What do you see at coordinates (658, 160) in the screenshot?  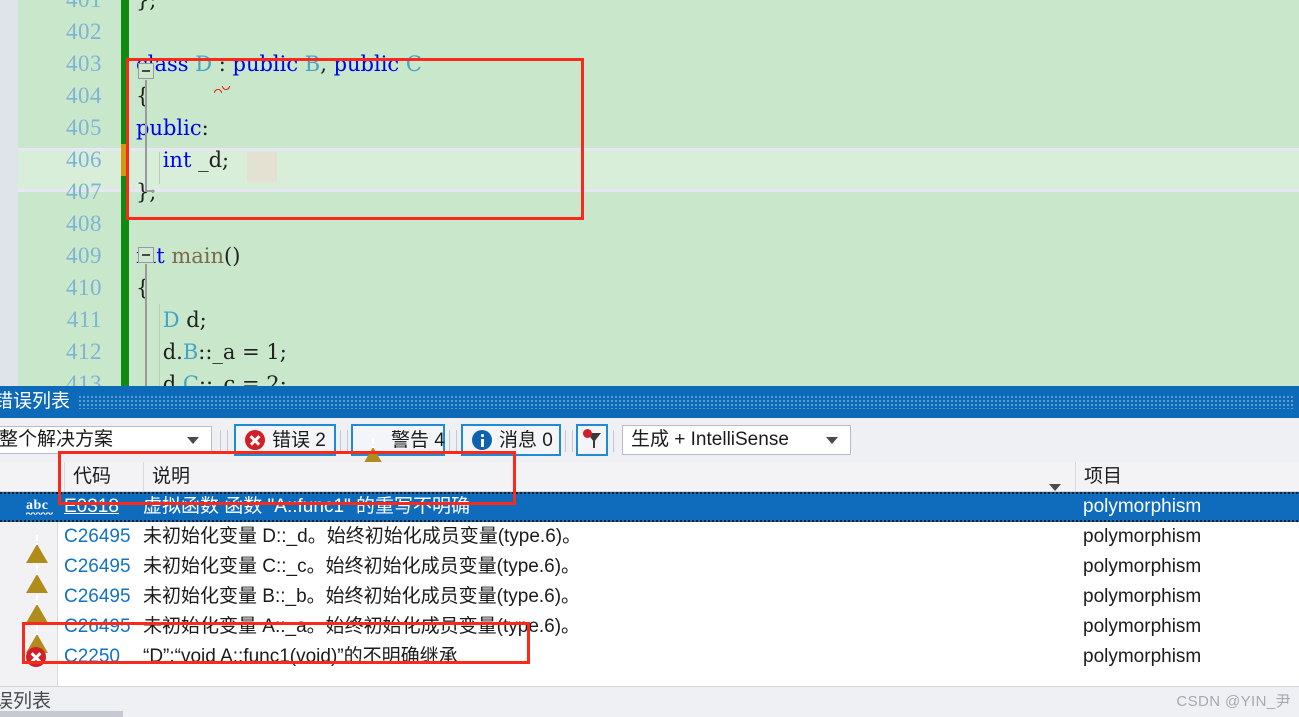 I see `code-line: 406 int _d;` at bounding box center [658, 160].